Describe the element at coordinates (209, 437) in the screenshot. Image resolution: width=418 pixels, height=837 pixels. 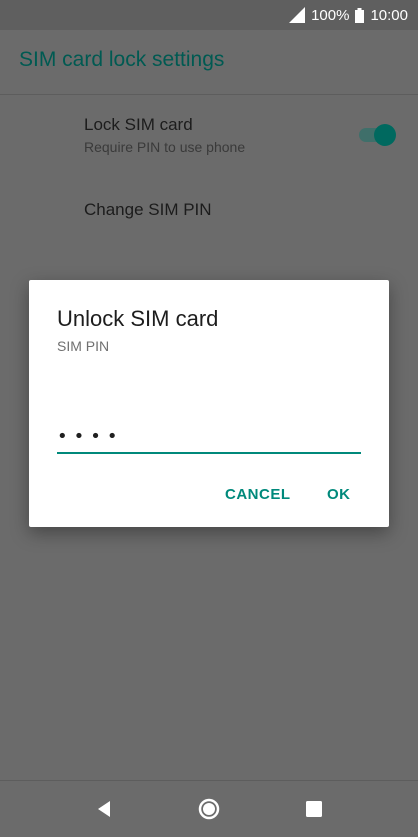
I see `sim-pin-input` at that location.